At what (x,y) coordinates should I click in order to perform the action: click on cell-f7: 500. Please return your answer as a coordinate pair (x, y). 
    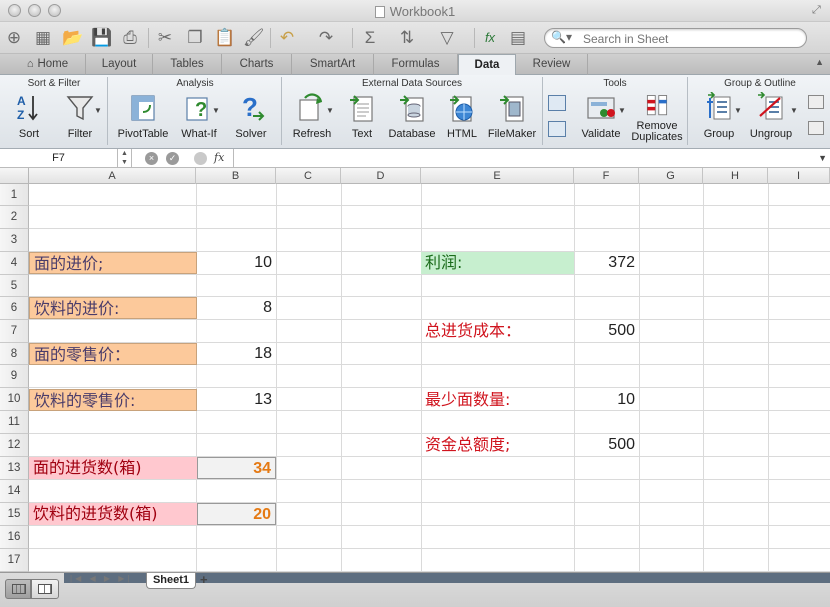
    Looking at the image, I should click on (606, 331).